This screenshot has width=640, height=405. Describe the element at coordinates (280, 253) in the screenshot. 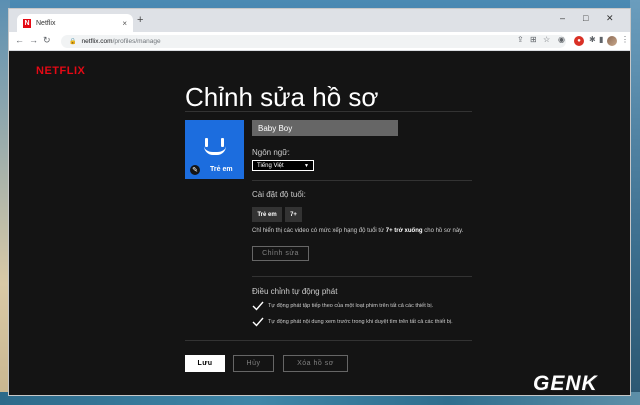

I see `edit-maturity-button: Chỉnh sửa` at that location.